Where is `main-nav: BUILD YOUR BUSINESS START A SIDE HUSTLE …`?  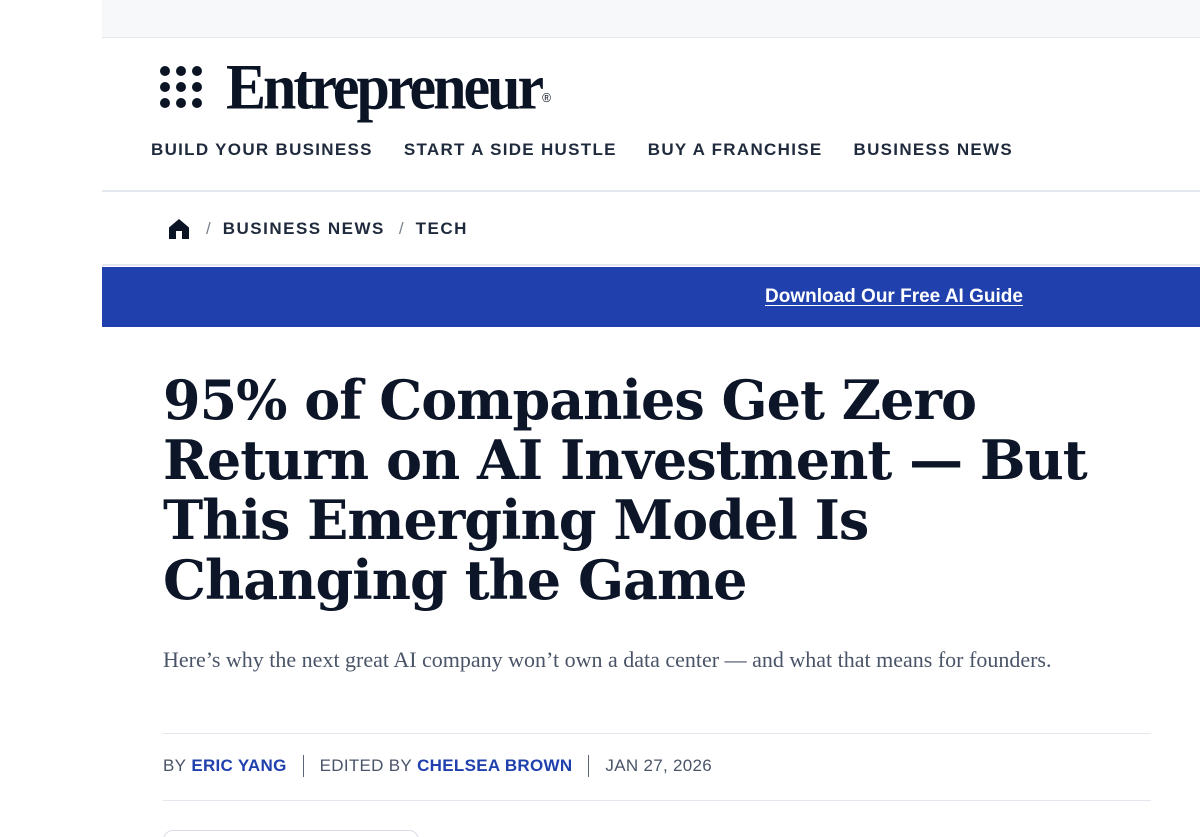 main-nav: BUILD YOUR BUSINESS START A SIDE HUSTLE … is located at coordinates (582, 150).